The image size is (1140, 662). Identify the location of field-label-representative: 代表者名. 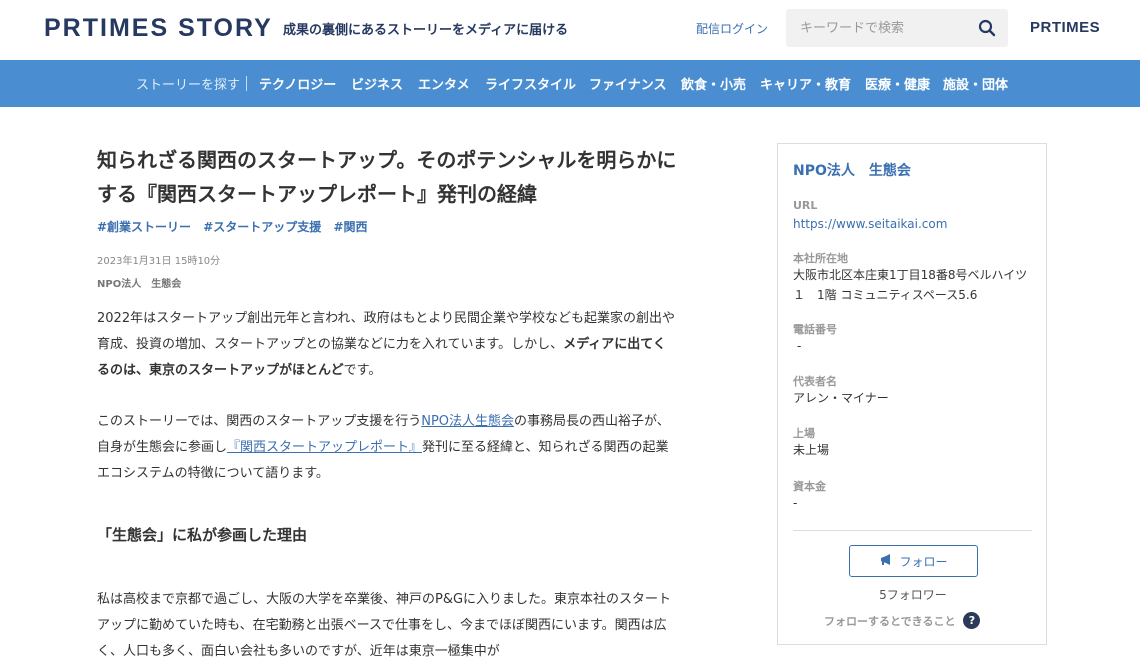
(815, 381).